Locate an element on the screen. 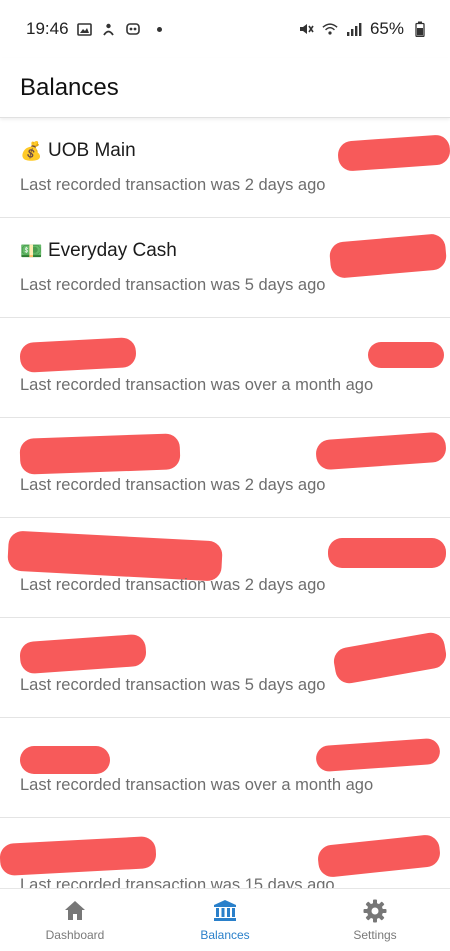 This screenshot has width=450, height=951. list-item: Last recorded transaction was 5 days ago is located at coordinates (225, 668).